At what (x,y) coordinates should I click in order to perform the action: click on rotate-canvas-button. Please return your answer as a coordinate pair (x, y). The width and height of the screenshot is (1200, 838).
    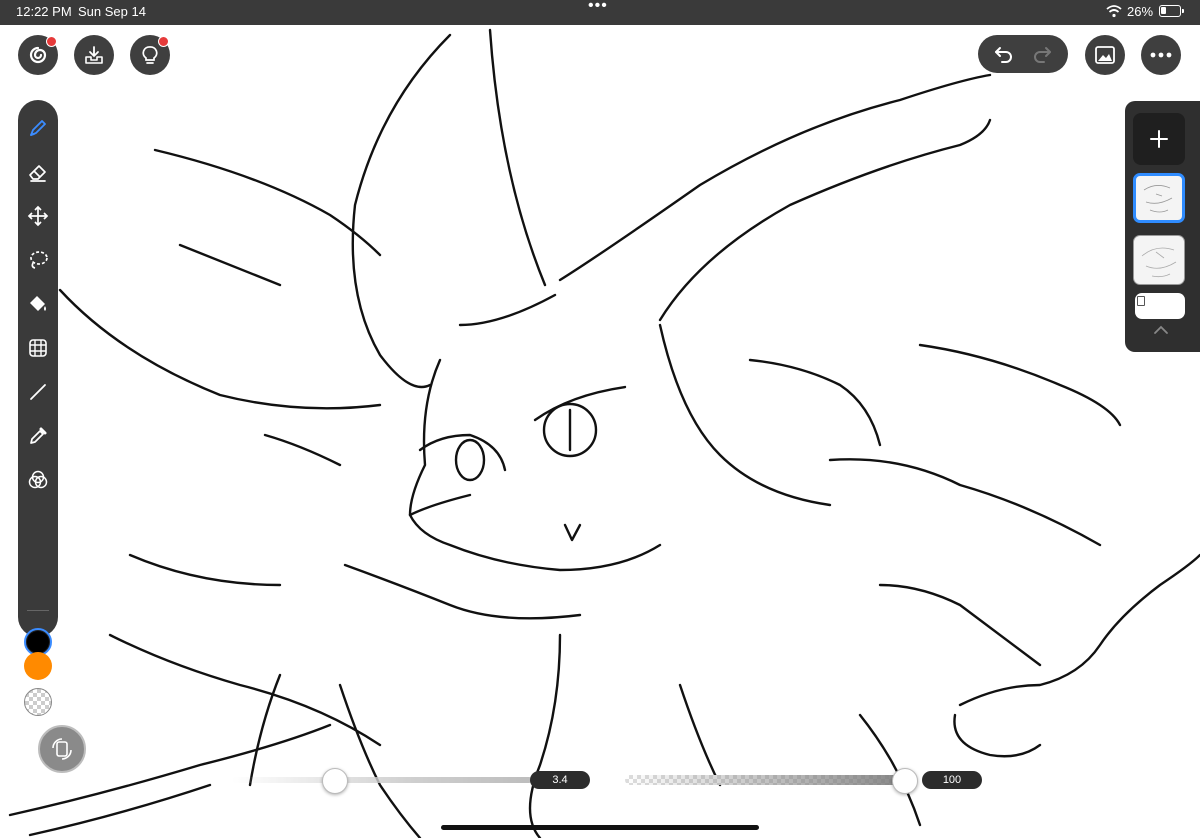
    Looking at the image, I should click on (62, 749).